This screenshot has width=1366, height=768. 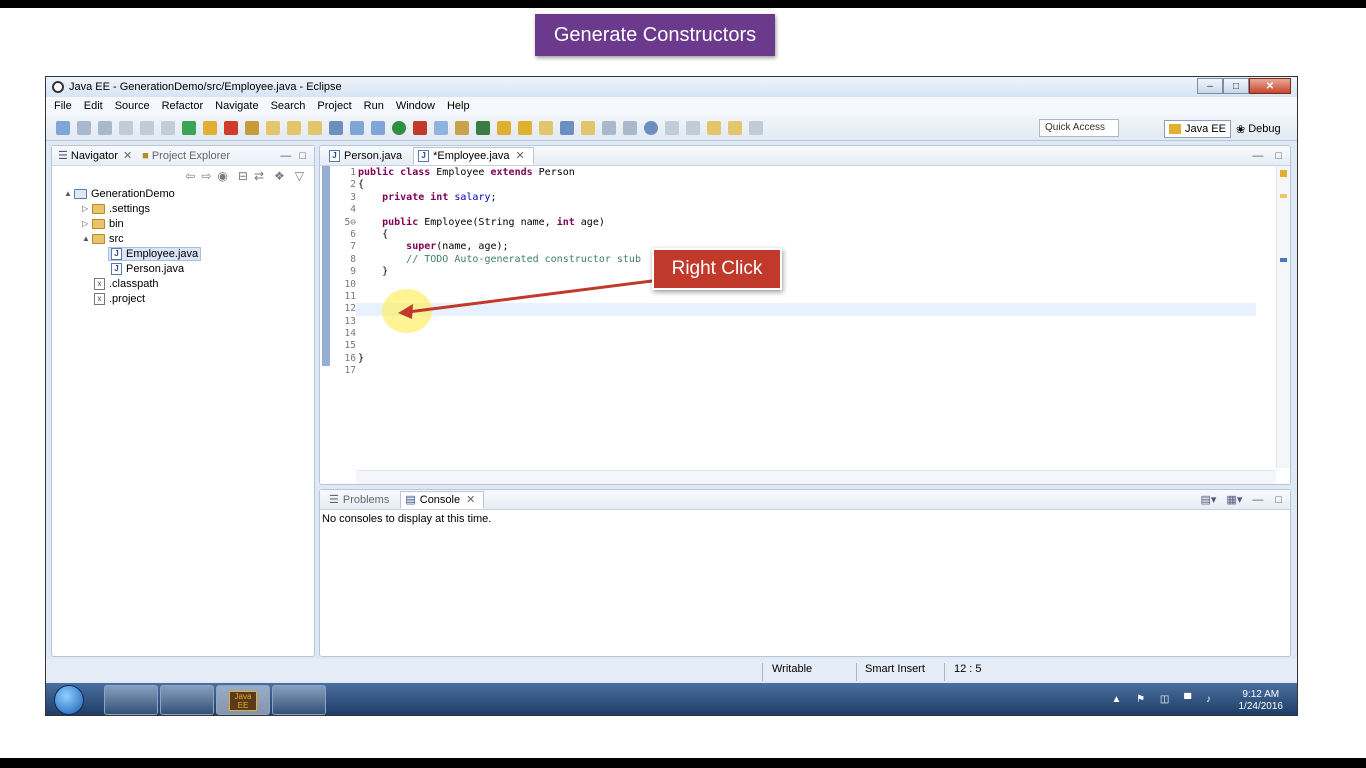 I want to click on tree-item-src: ▲ src, so click(x=189, y=238).